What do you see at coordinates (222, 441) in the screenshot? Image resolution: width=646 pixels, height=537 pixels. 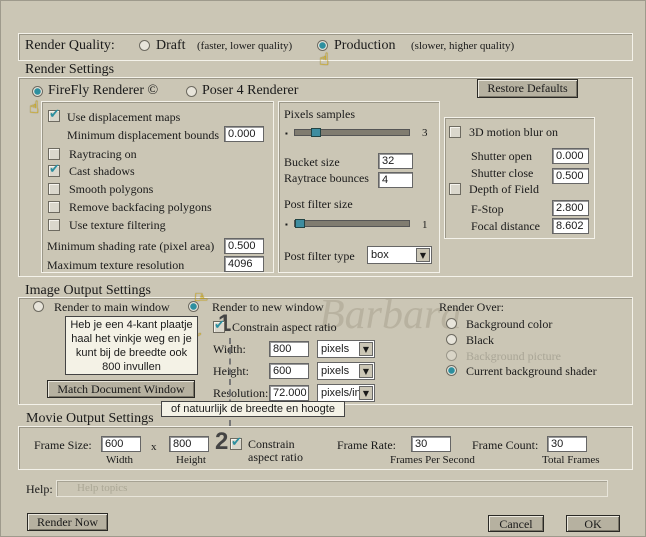 I see `annotation-number-2: 2` at bounding box center [222, 441].